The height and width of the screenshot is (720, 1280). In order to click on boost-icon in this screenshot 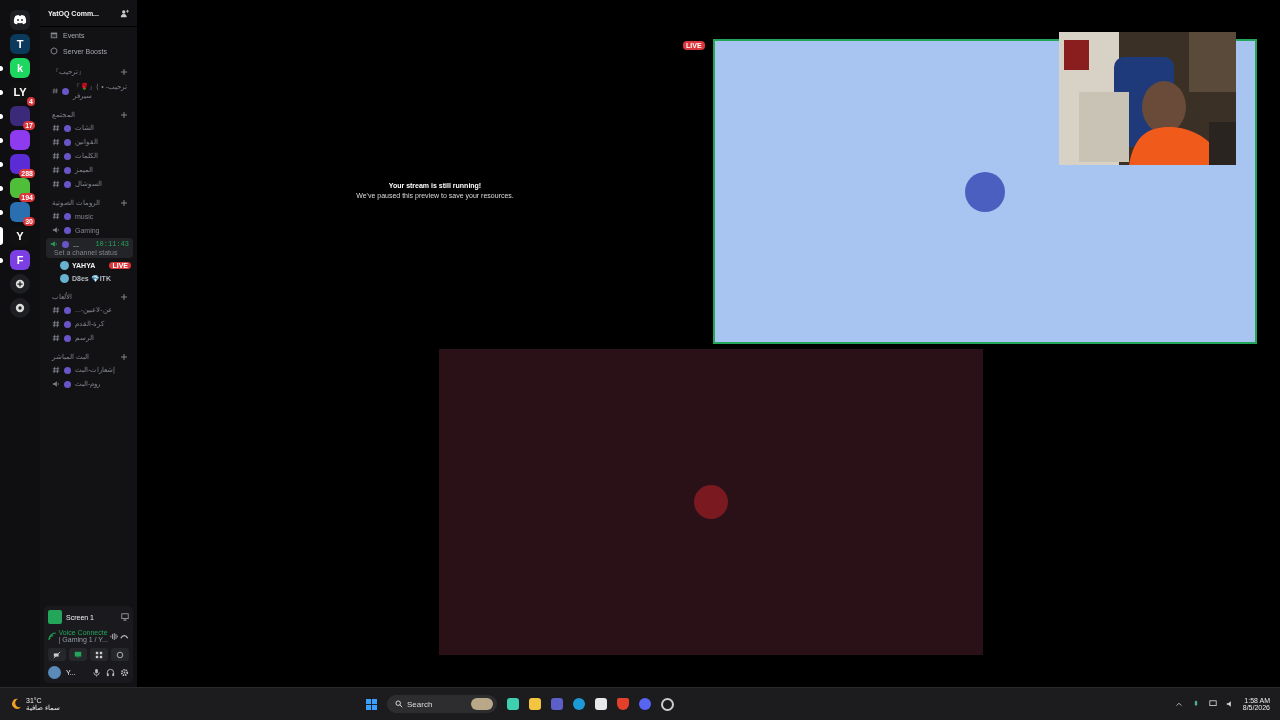, I will do `click(54, 51)`.